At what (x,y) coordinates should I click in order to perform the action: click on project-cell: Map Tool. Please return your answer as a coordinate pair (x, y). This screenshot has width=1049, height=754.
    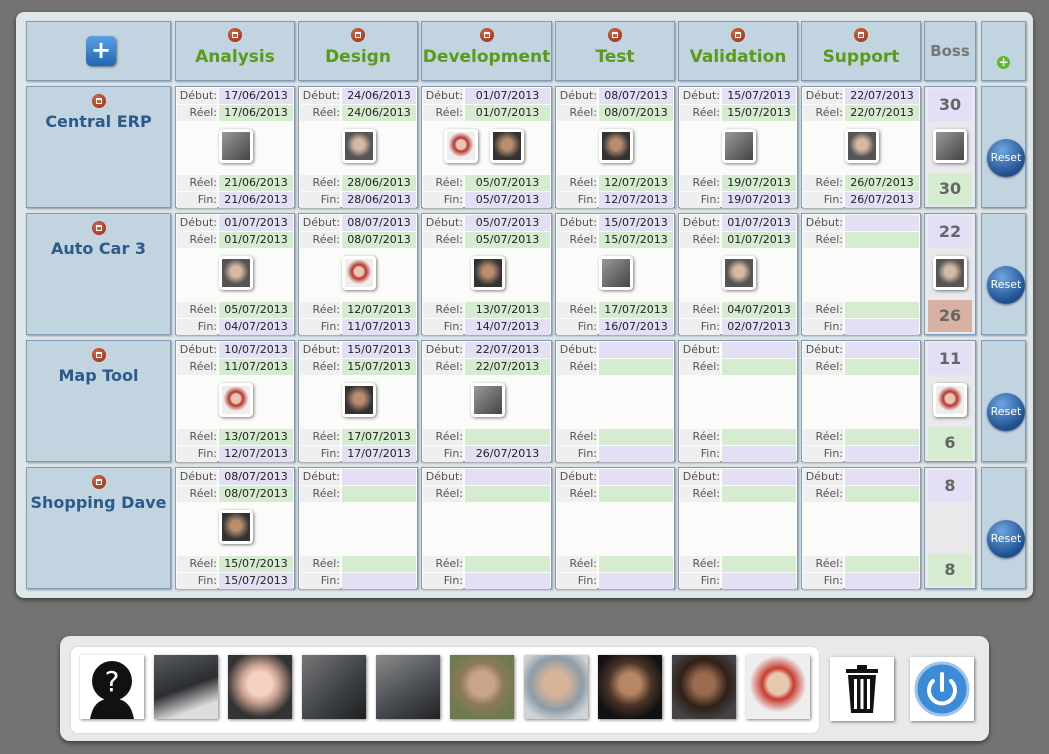
    Looking at the image, I should click on (98, 401).